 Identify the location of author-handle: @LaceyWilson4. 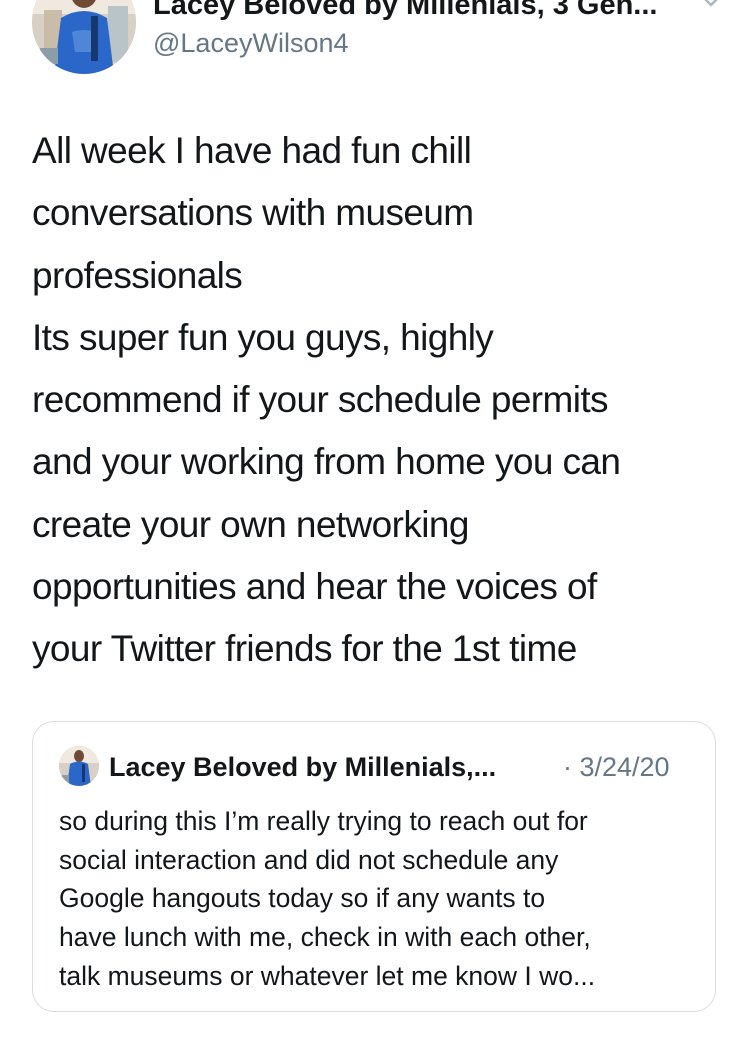
(423, 43).